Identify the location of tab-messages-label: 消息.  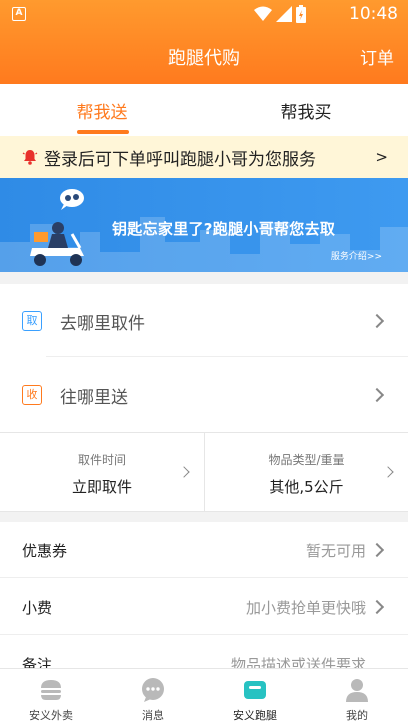
(153, 715).